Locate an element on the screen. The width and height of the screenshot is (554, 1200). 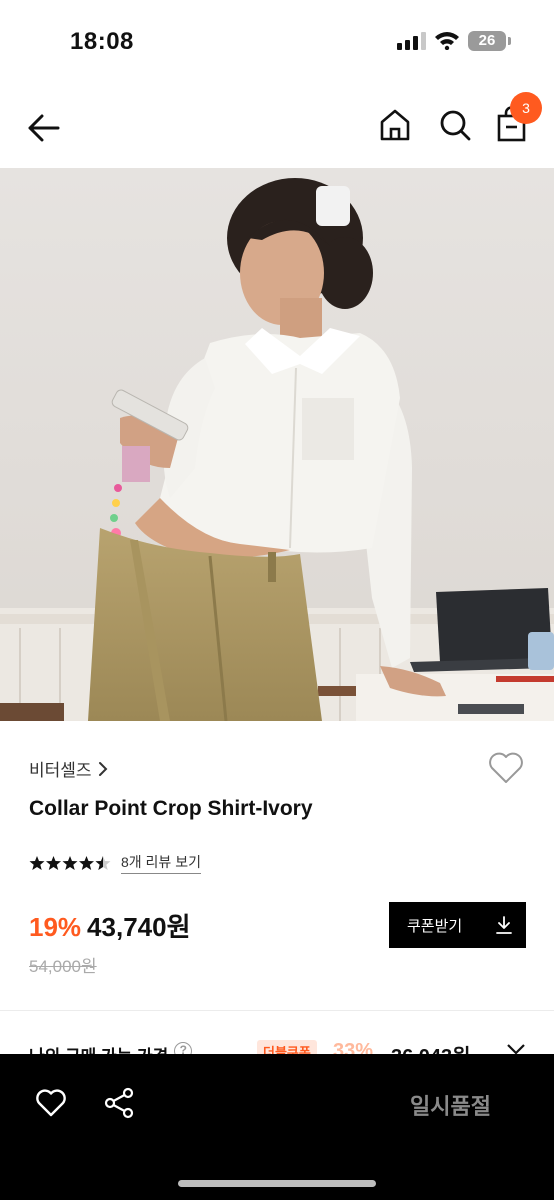
section-divider is located at coordinates (277, 1010).